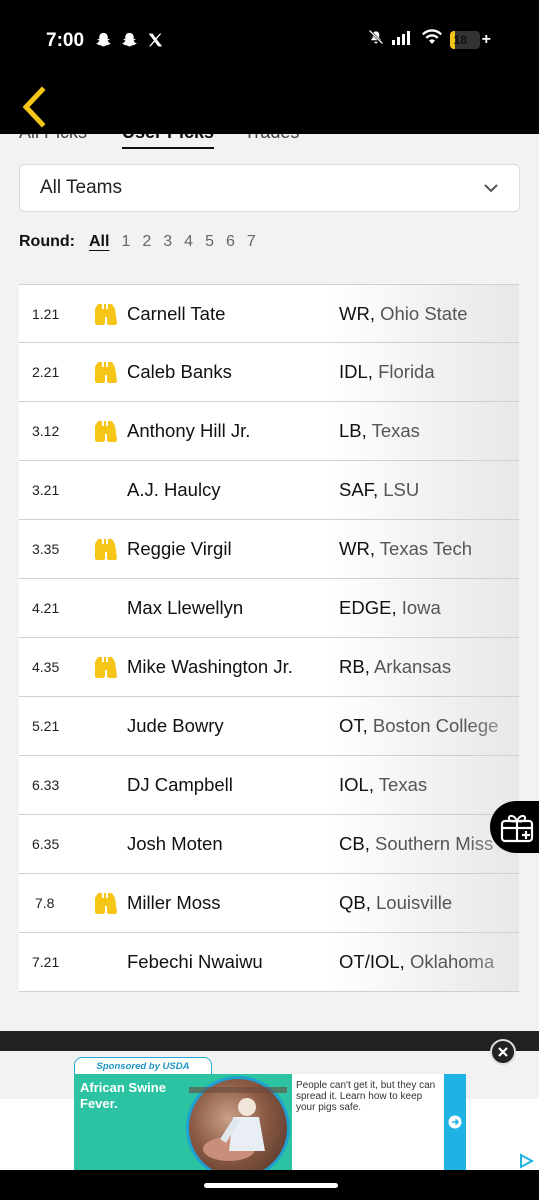 This screenshot has height=1200, width=539. What do you see at coordinates (486, 39) in the screenshot?
I see `charging-icon: +` at bounding box center [486, 39].